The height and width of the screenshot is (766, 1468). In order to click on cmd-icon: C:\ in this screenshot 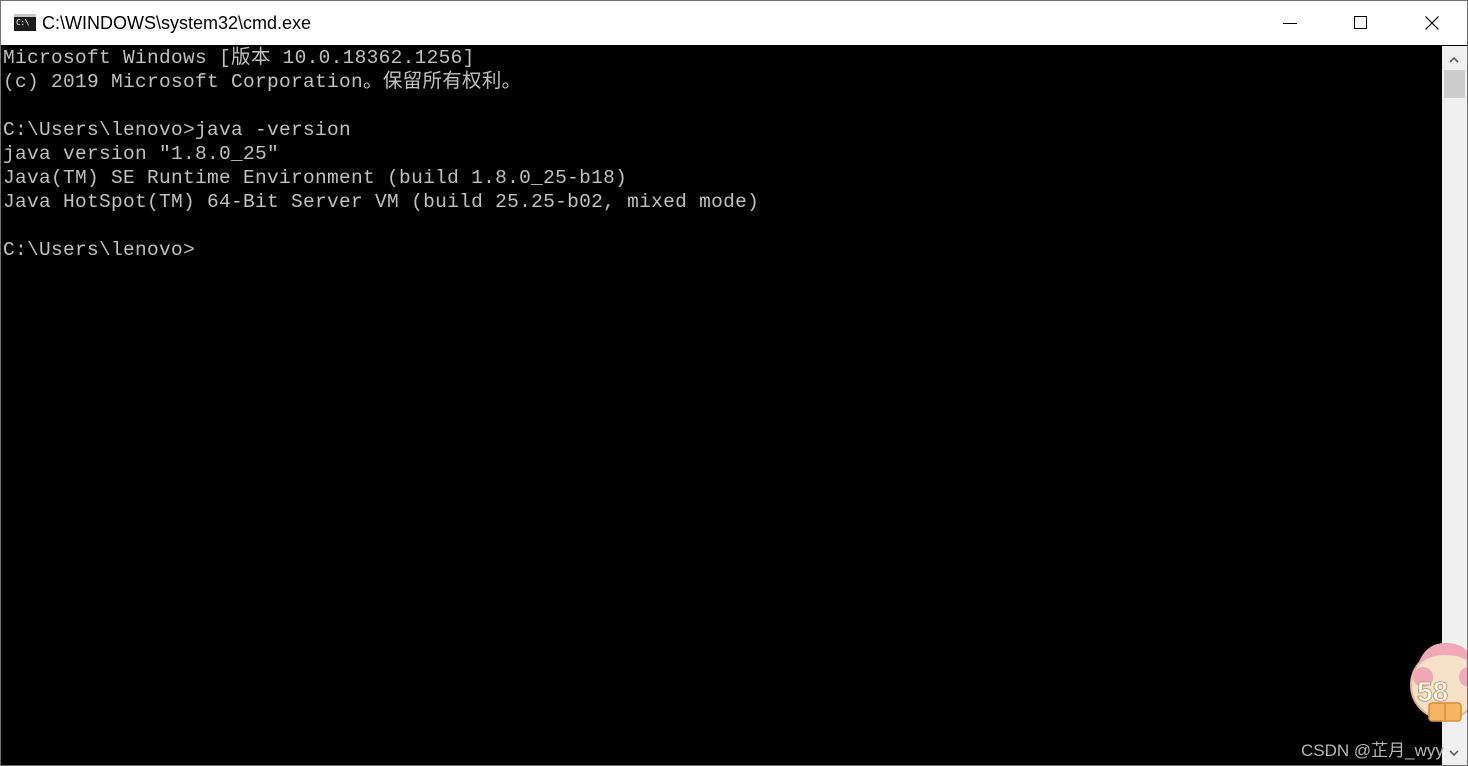, I will do `click(25, 22)`.